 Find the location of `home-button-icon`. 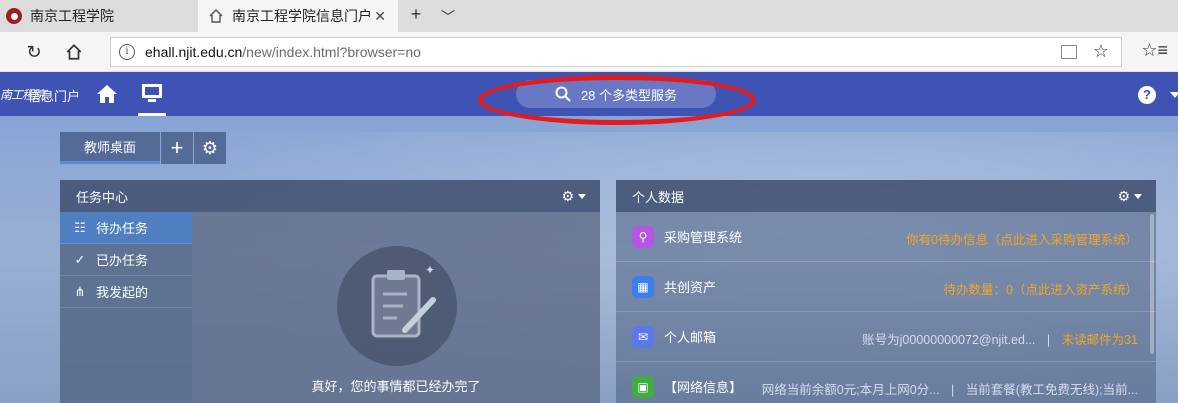

home-button-icon is located at coordinates (74, 52).